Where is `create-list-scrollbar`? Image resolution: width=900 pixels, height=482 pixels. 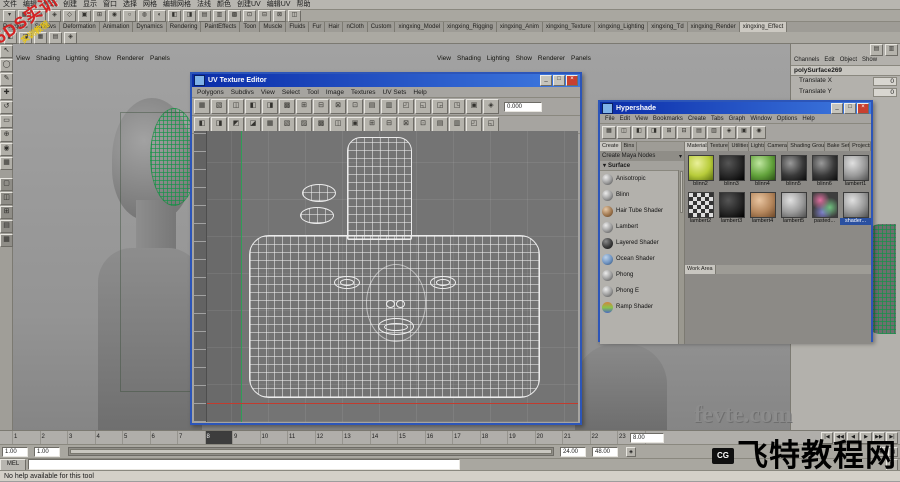
create-list-scrollbar is located at coordinates (681, 257).